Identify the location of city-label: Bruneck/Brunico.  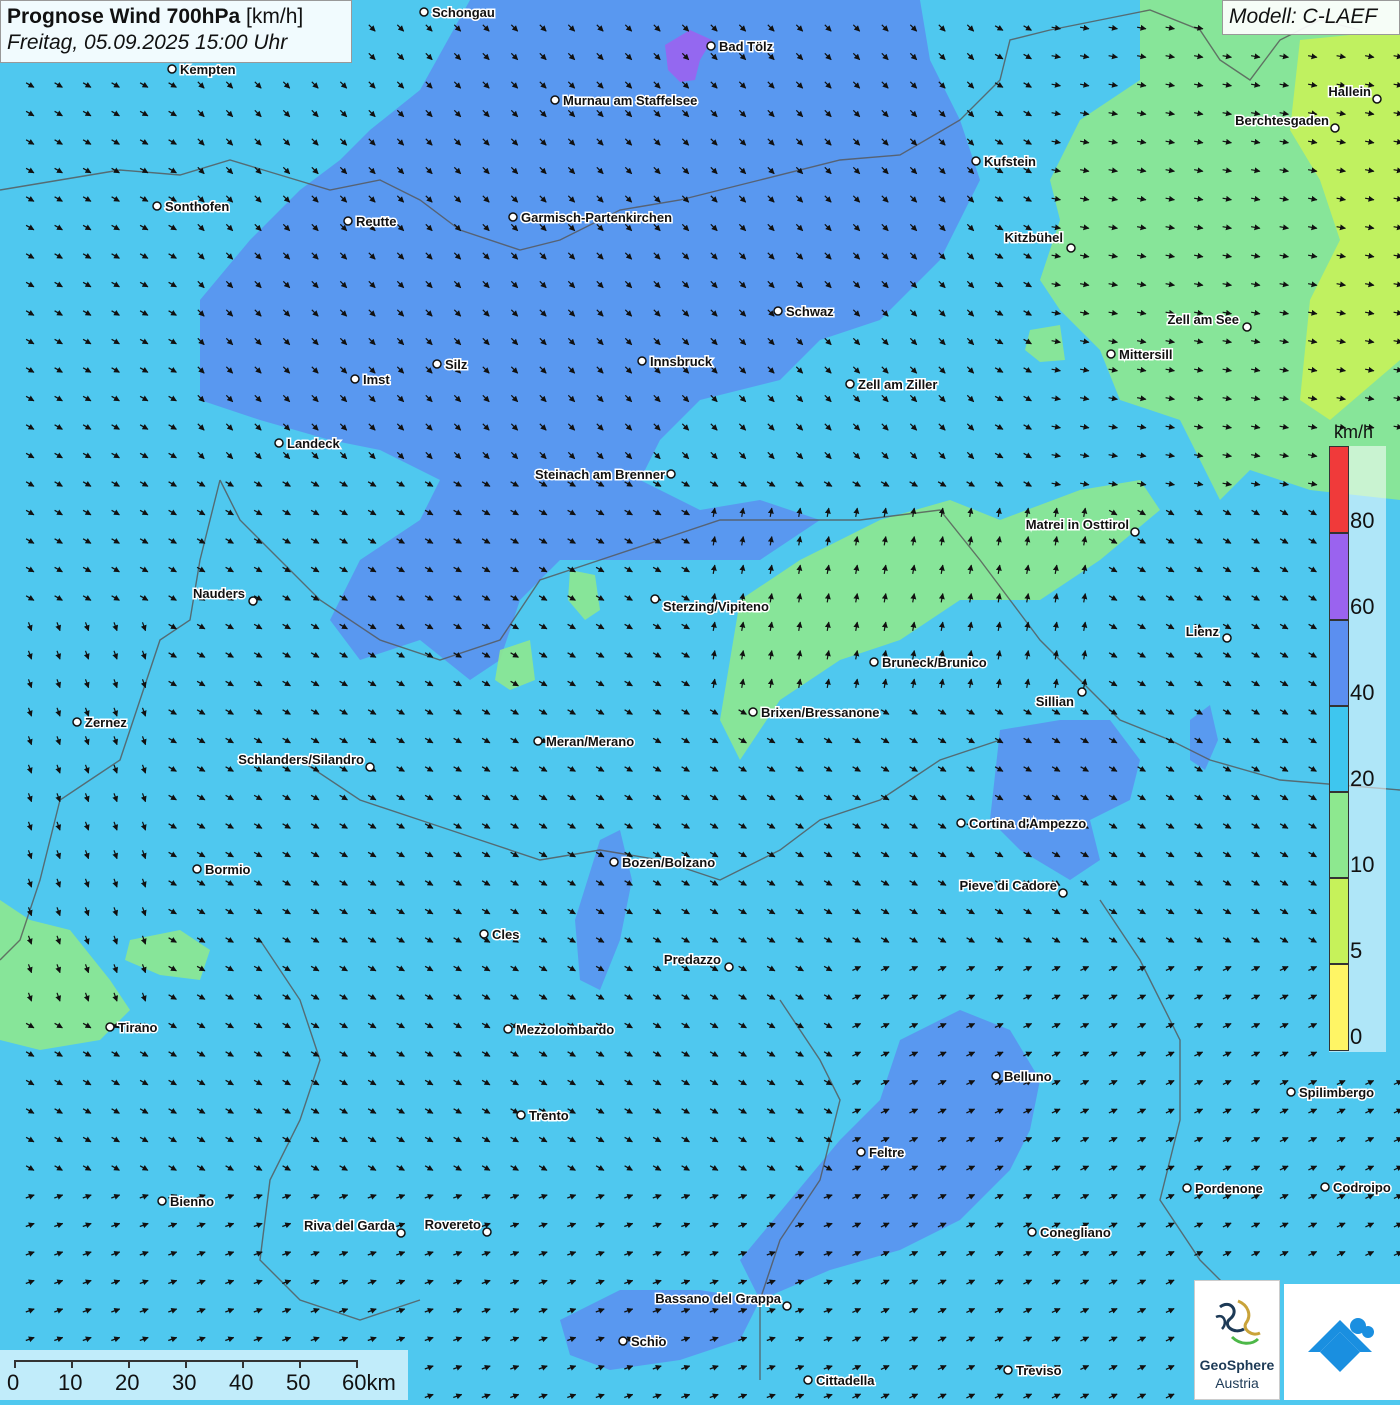
(934, 662).